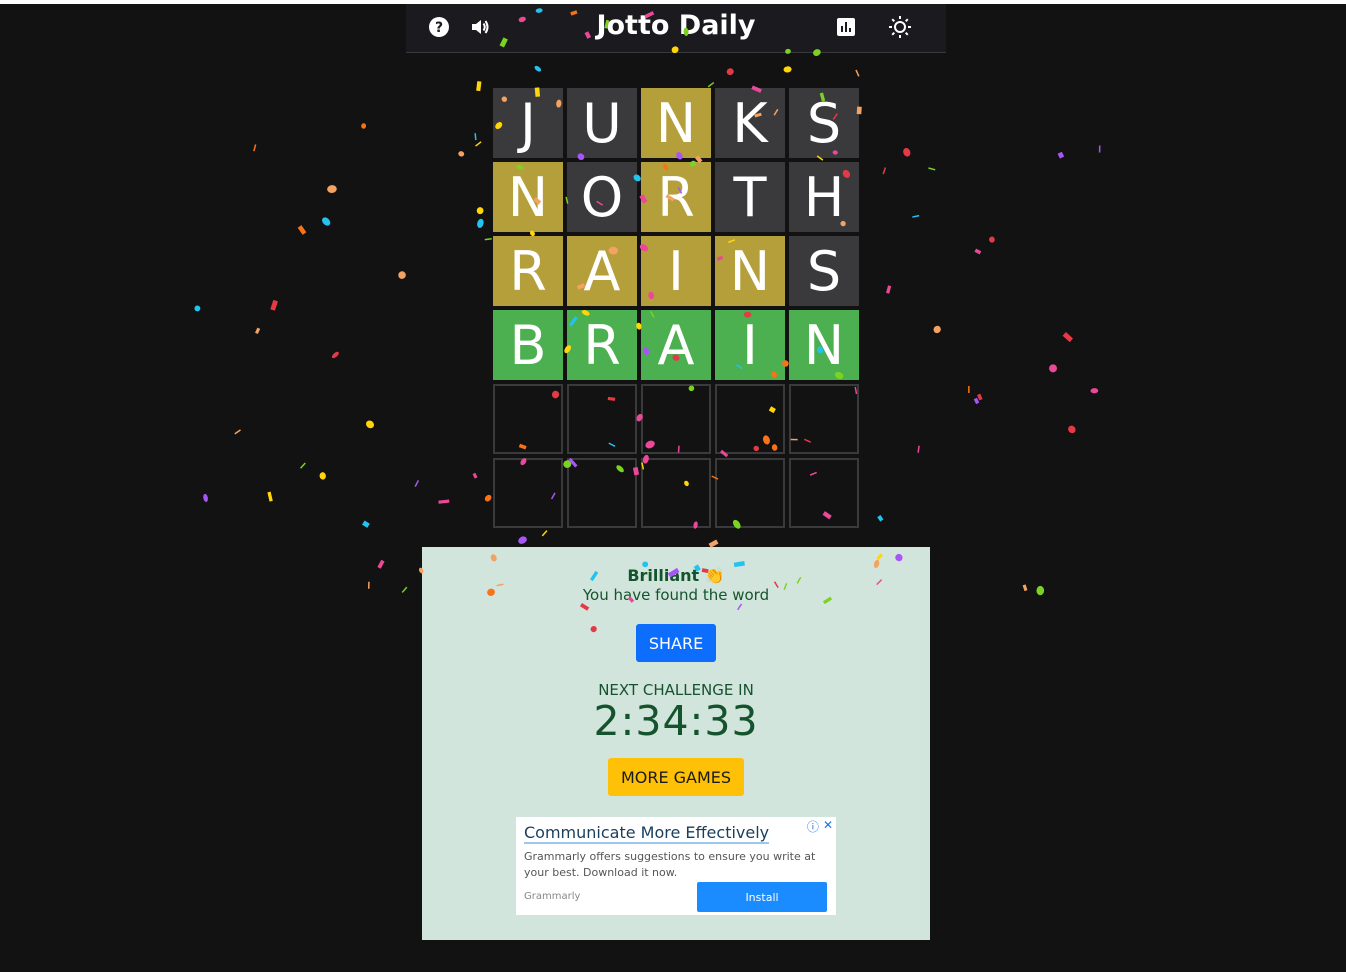 This screenshot has height=972, width=1346. What do you see at coordinates (900, 27) in the screenshot?
I see `theme-sun-icon` at bounding box center [900, 27].